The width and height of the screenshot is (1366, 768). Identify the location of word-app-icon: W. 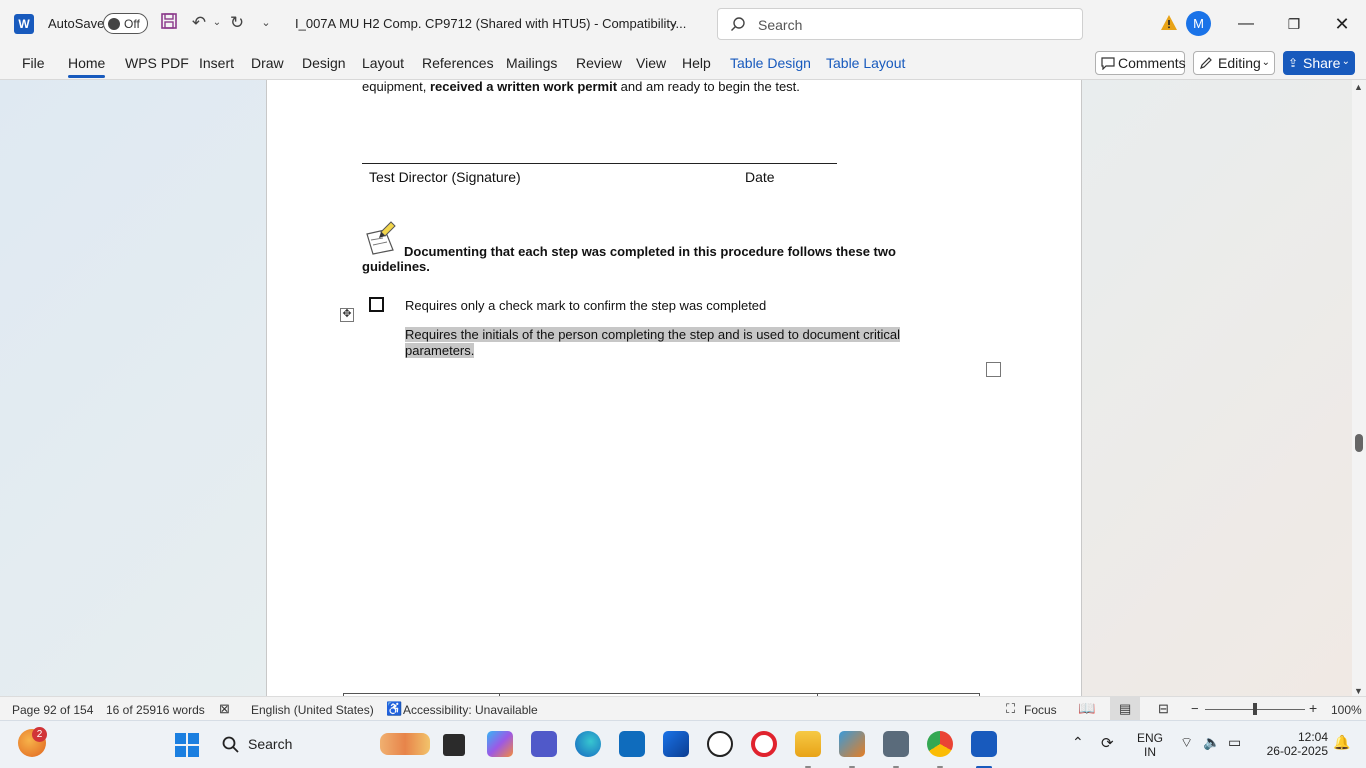
(24, 24).